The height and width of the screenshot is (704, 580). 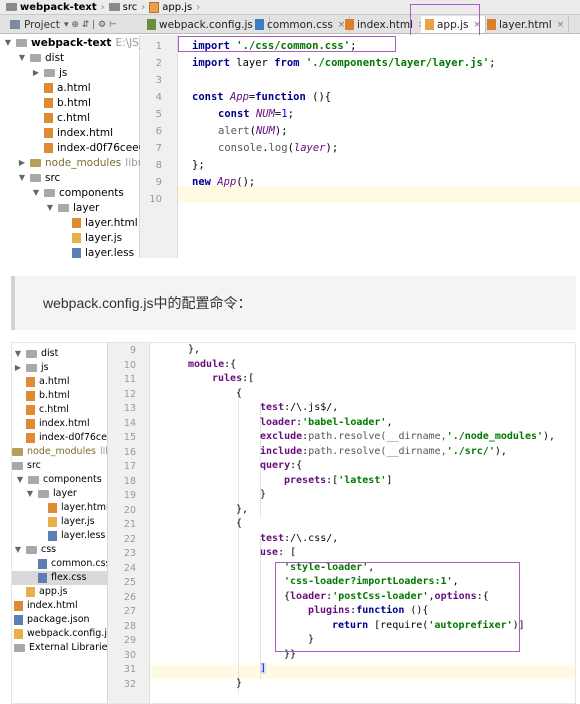 I want to click on line-number: 14, so click(x=129, y=423).